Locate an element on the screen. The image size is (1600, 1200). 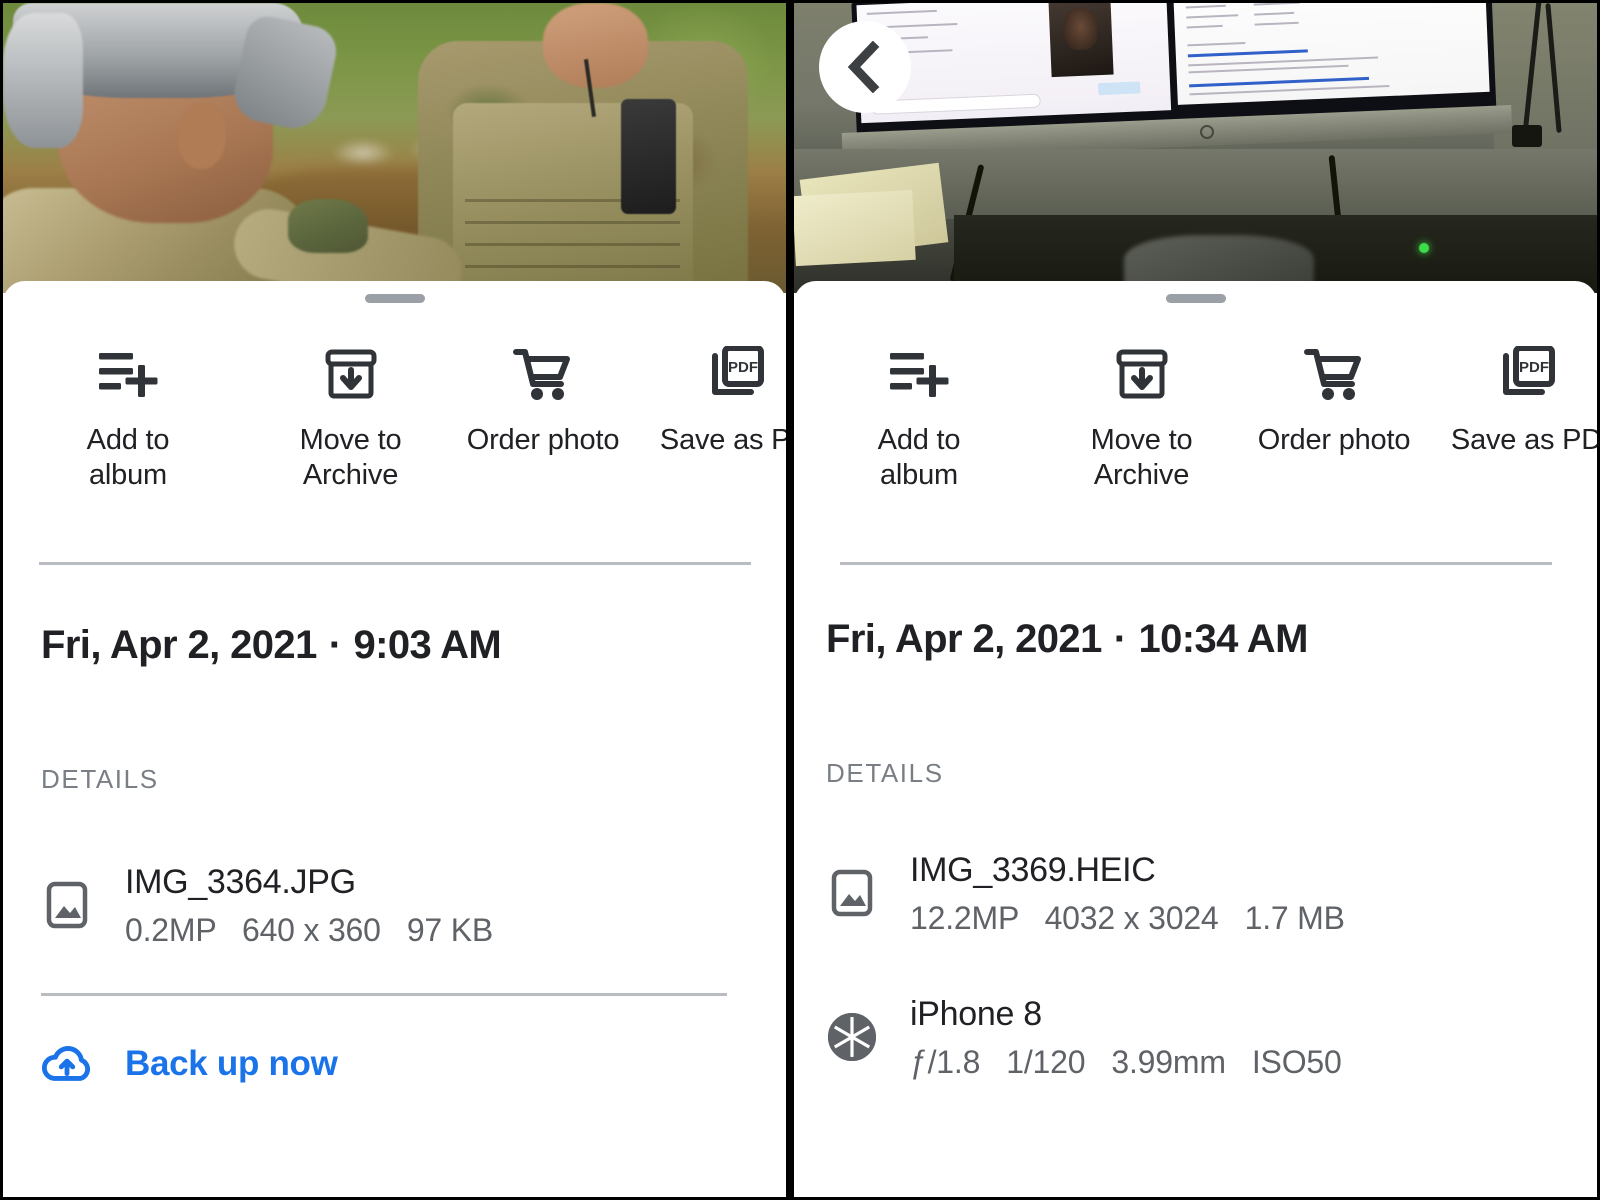
photo-decor-wall is located at coordinates (1545, 83).